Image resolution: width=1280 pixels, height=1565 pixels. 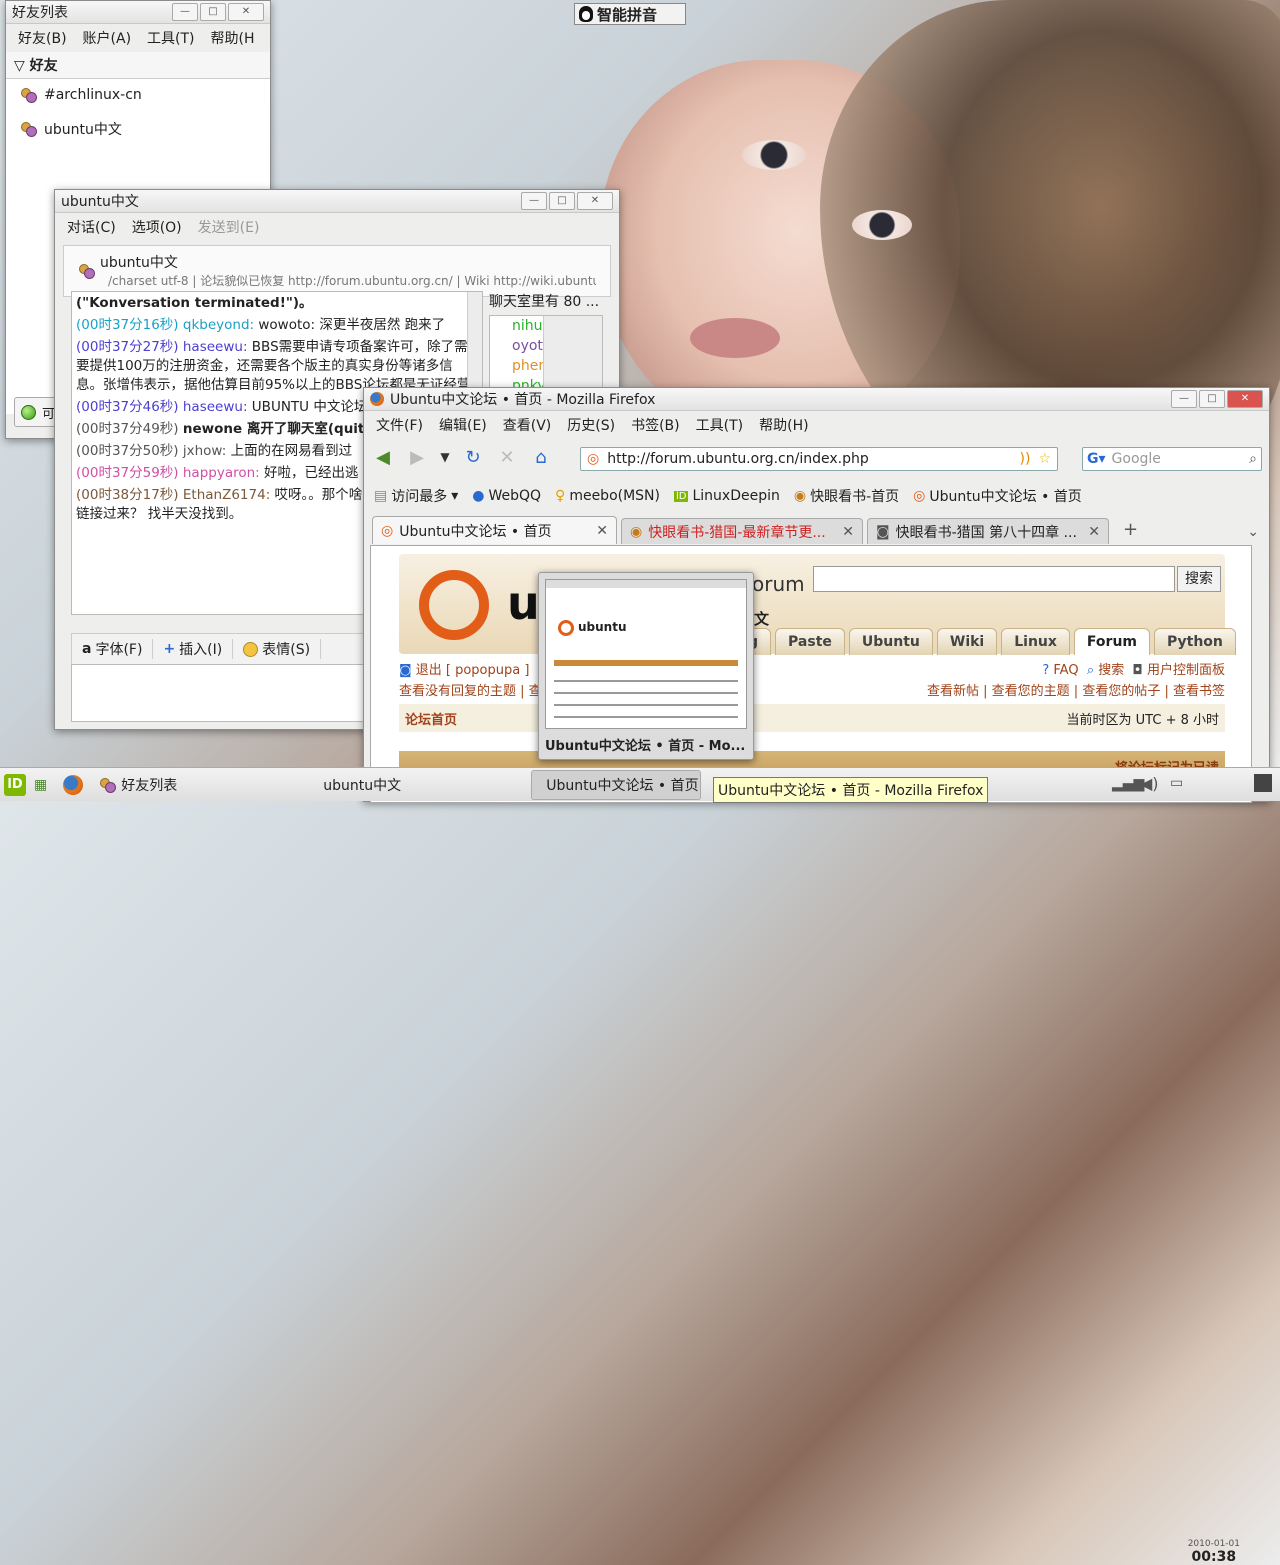 What do you see at coordinates (506, 496) in the screenshot?
I see `bookmark-webqq: ● WebQQ` at bounding box center [506, 496].